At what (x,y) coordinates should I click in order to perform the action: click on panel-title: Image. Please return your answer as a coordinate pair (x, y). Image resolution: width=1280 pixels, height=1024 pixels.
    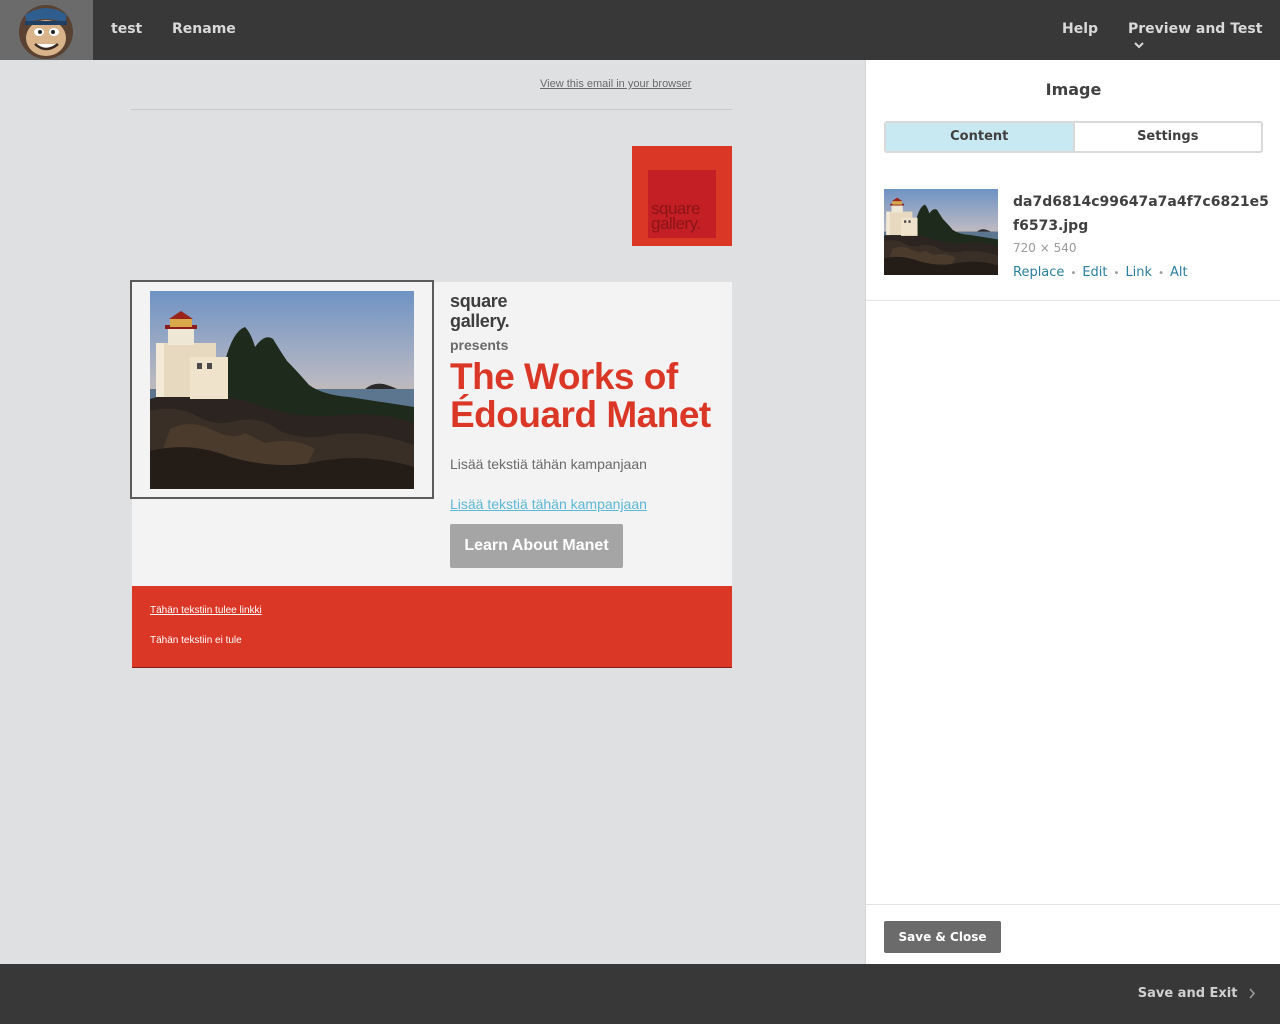
    Looking at the image, I should click on (1073, 89).